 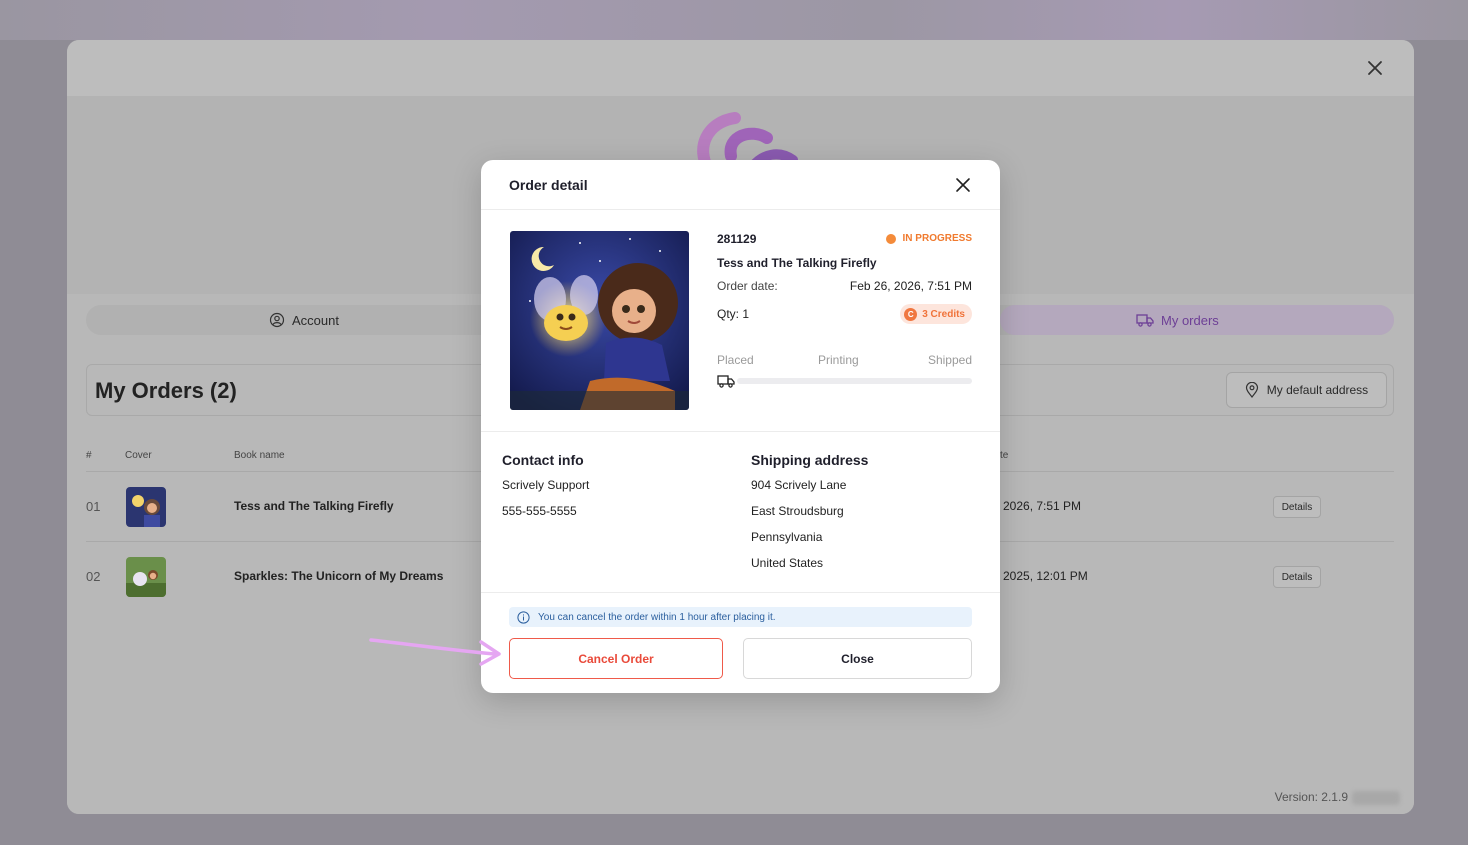 I want to click on order-date-label: Order date:, so click(x=747, y=286).